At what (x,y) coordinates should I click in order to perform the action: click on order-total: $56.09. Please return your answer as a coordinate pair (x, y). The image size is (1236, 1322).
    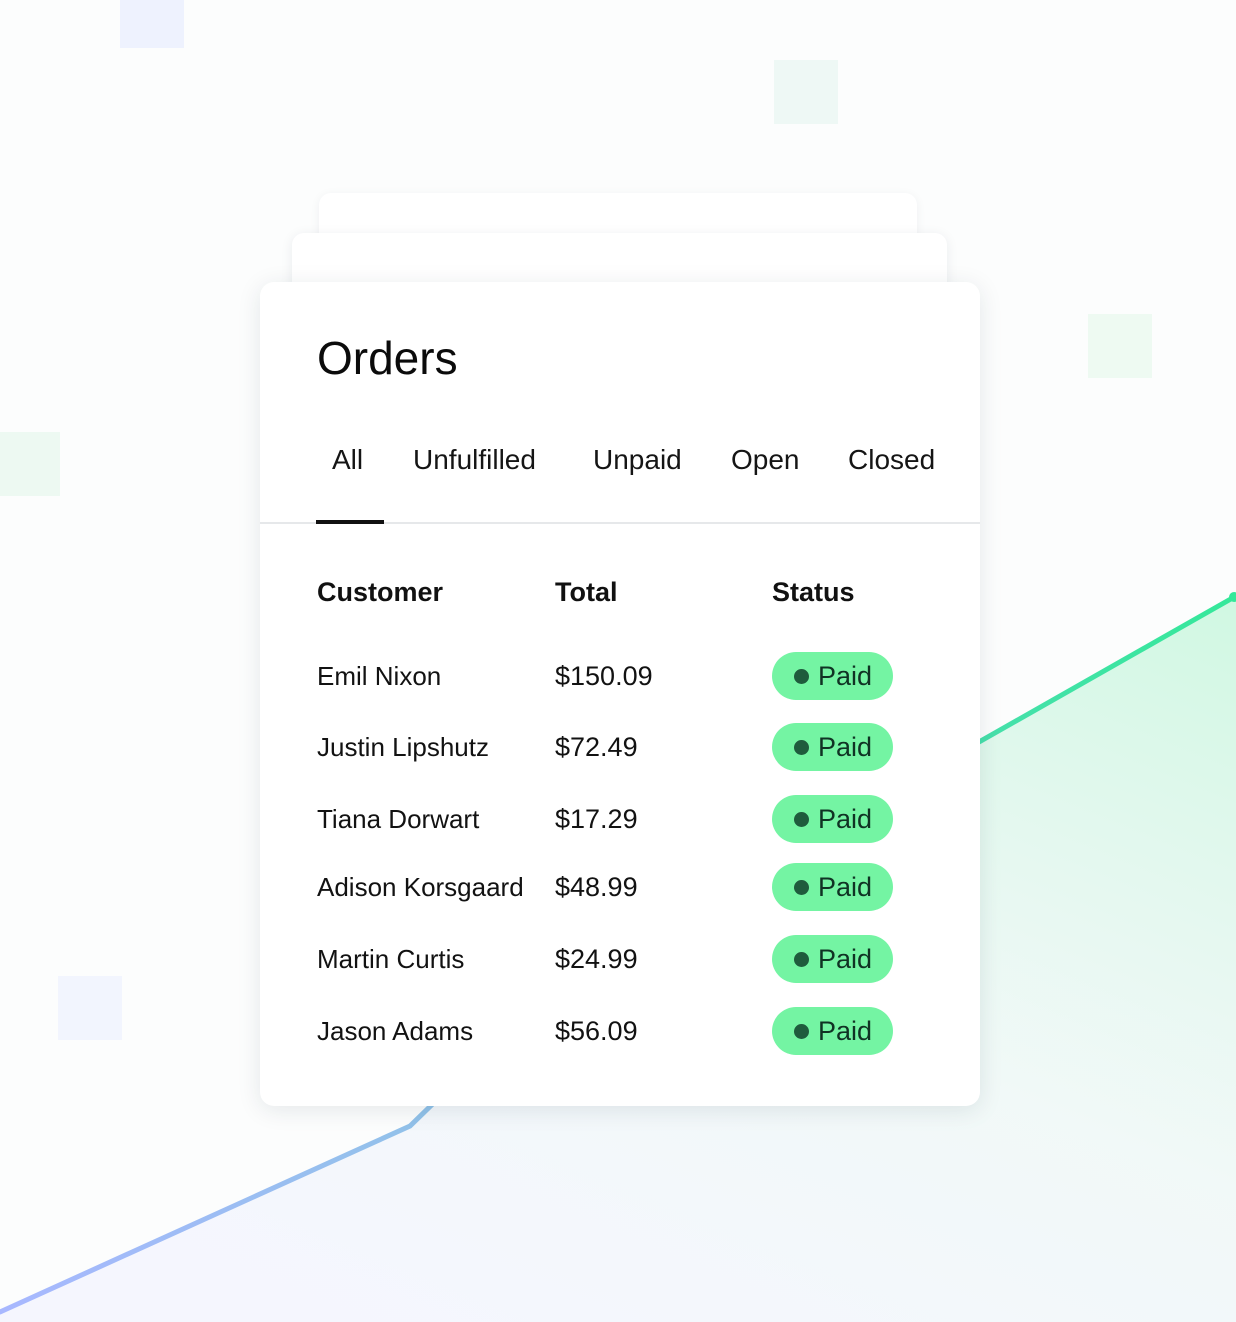
    Looking at the image, I should click on (596, 1031).